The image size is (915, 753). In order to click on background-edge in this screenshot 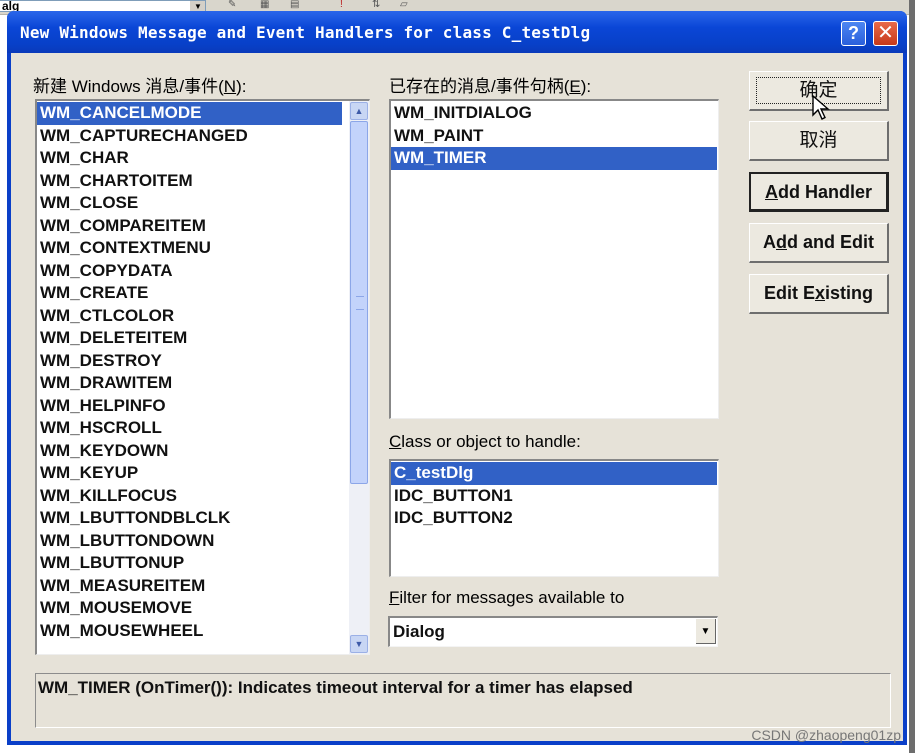, I will do `click(912, 376)`.